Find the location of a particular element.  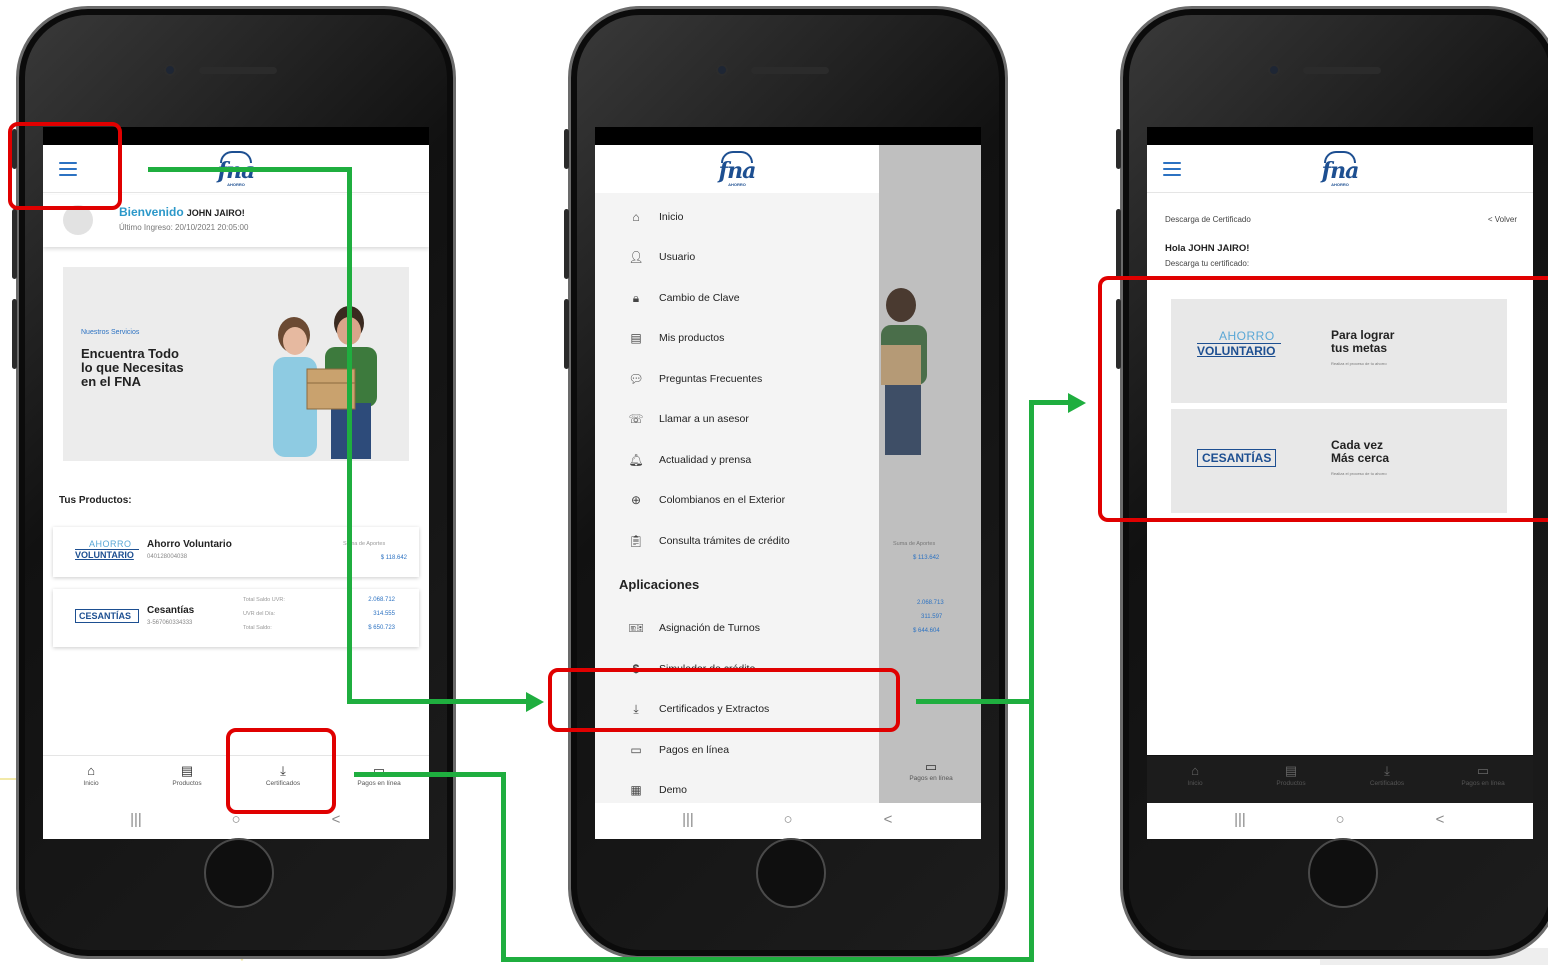

menu-item-colombianos: ⊕ Colombianos en el Exterior is located at coordinates (705, 500).